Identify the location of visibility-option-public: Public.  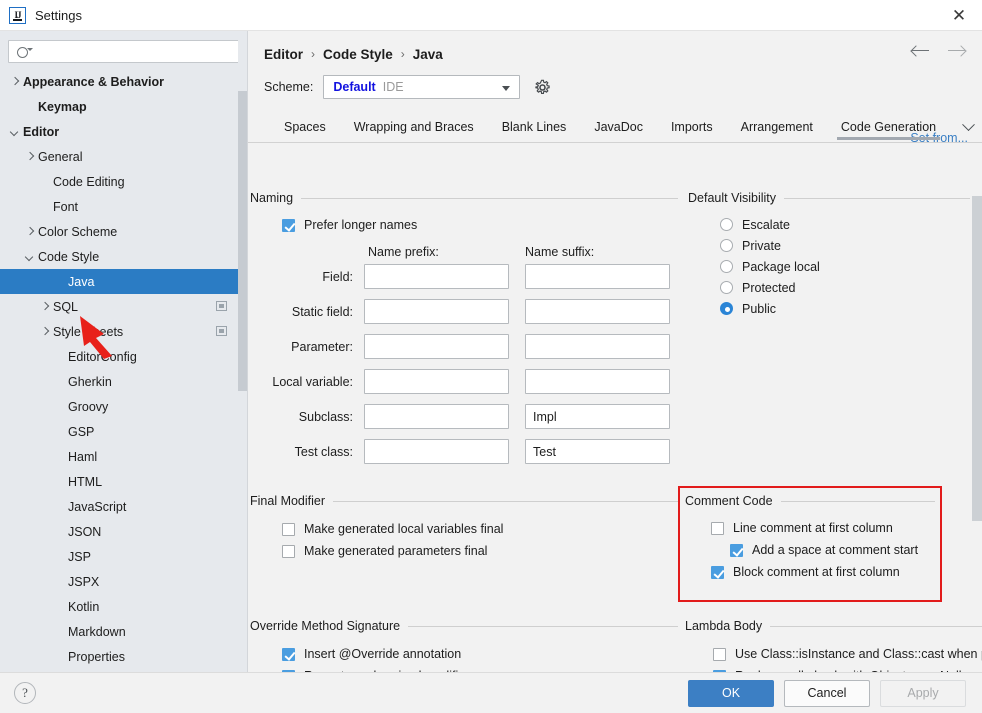
(845, 308).